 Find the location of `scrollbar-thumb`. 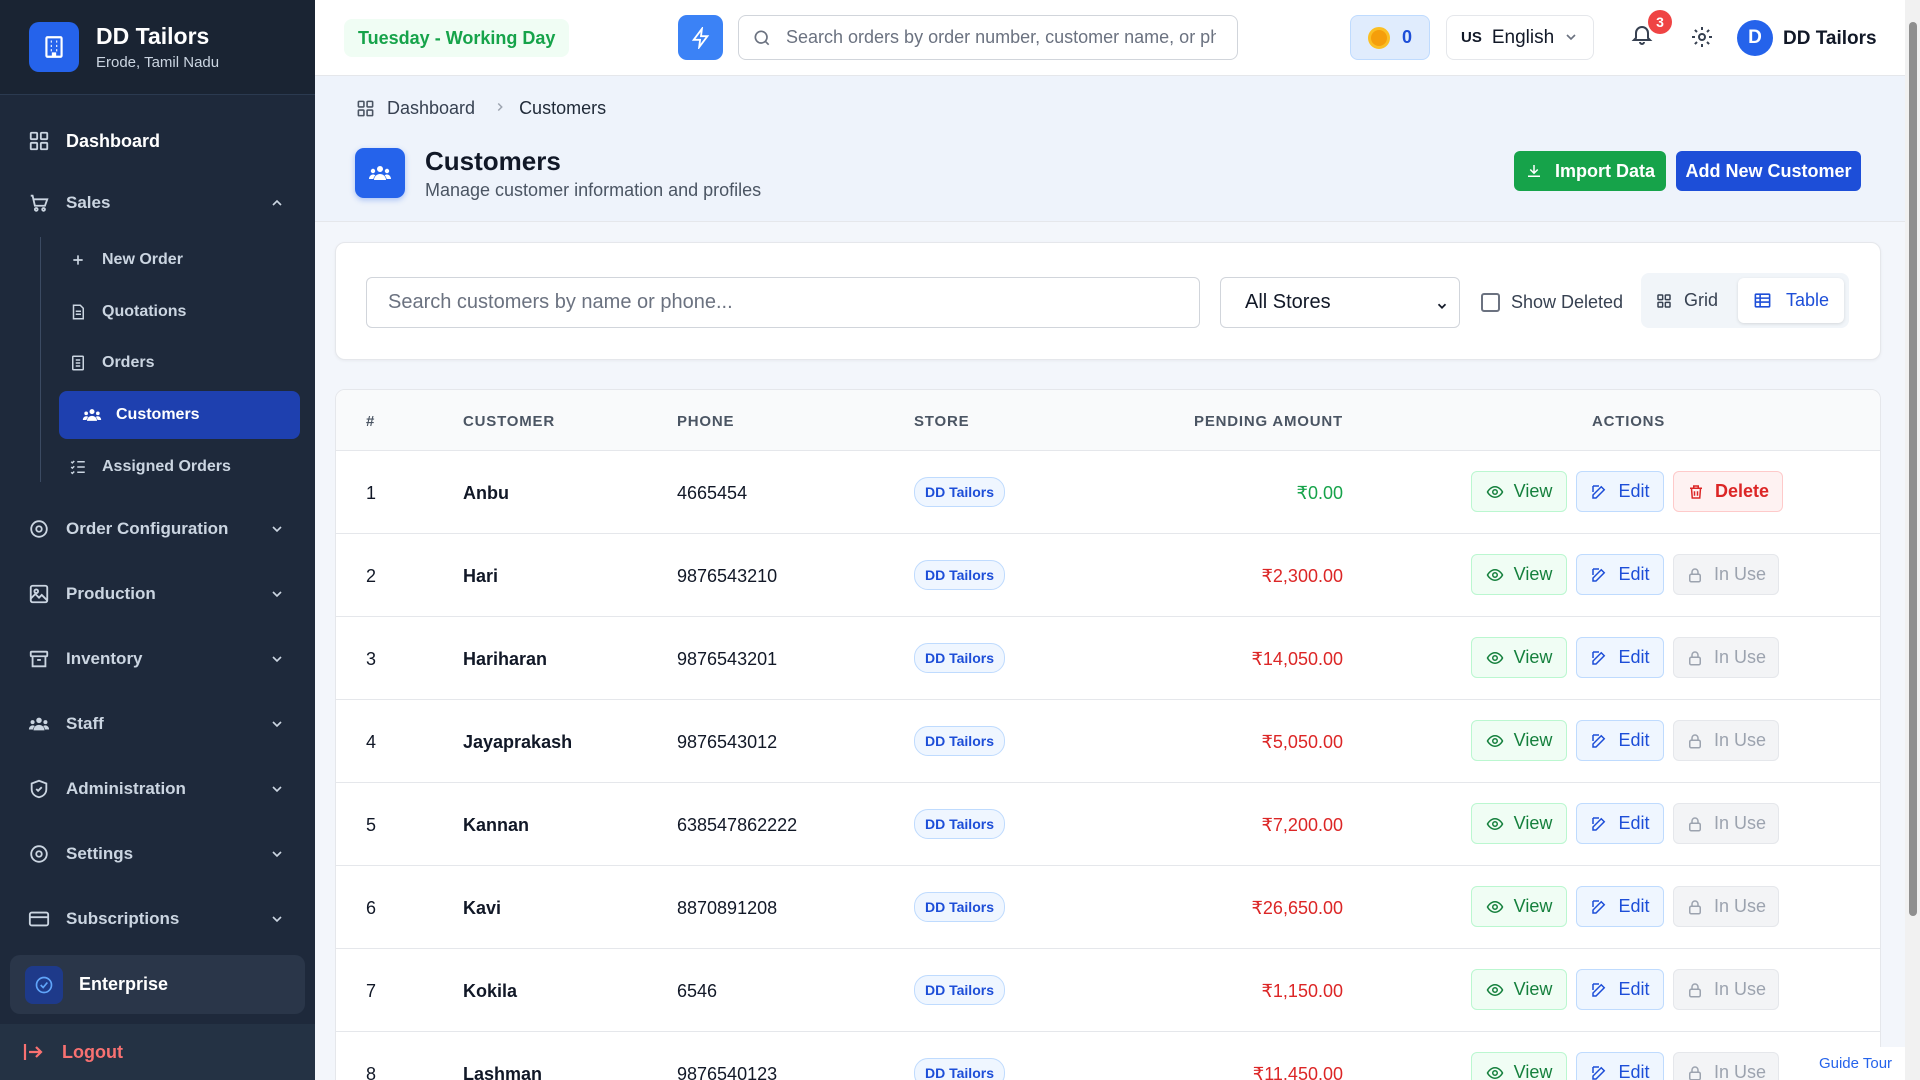

scrollbar-thumb is located at coordinates (1913, 469).